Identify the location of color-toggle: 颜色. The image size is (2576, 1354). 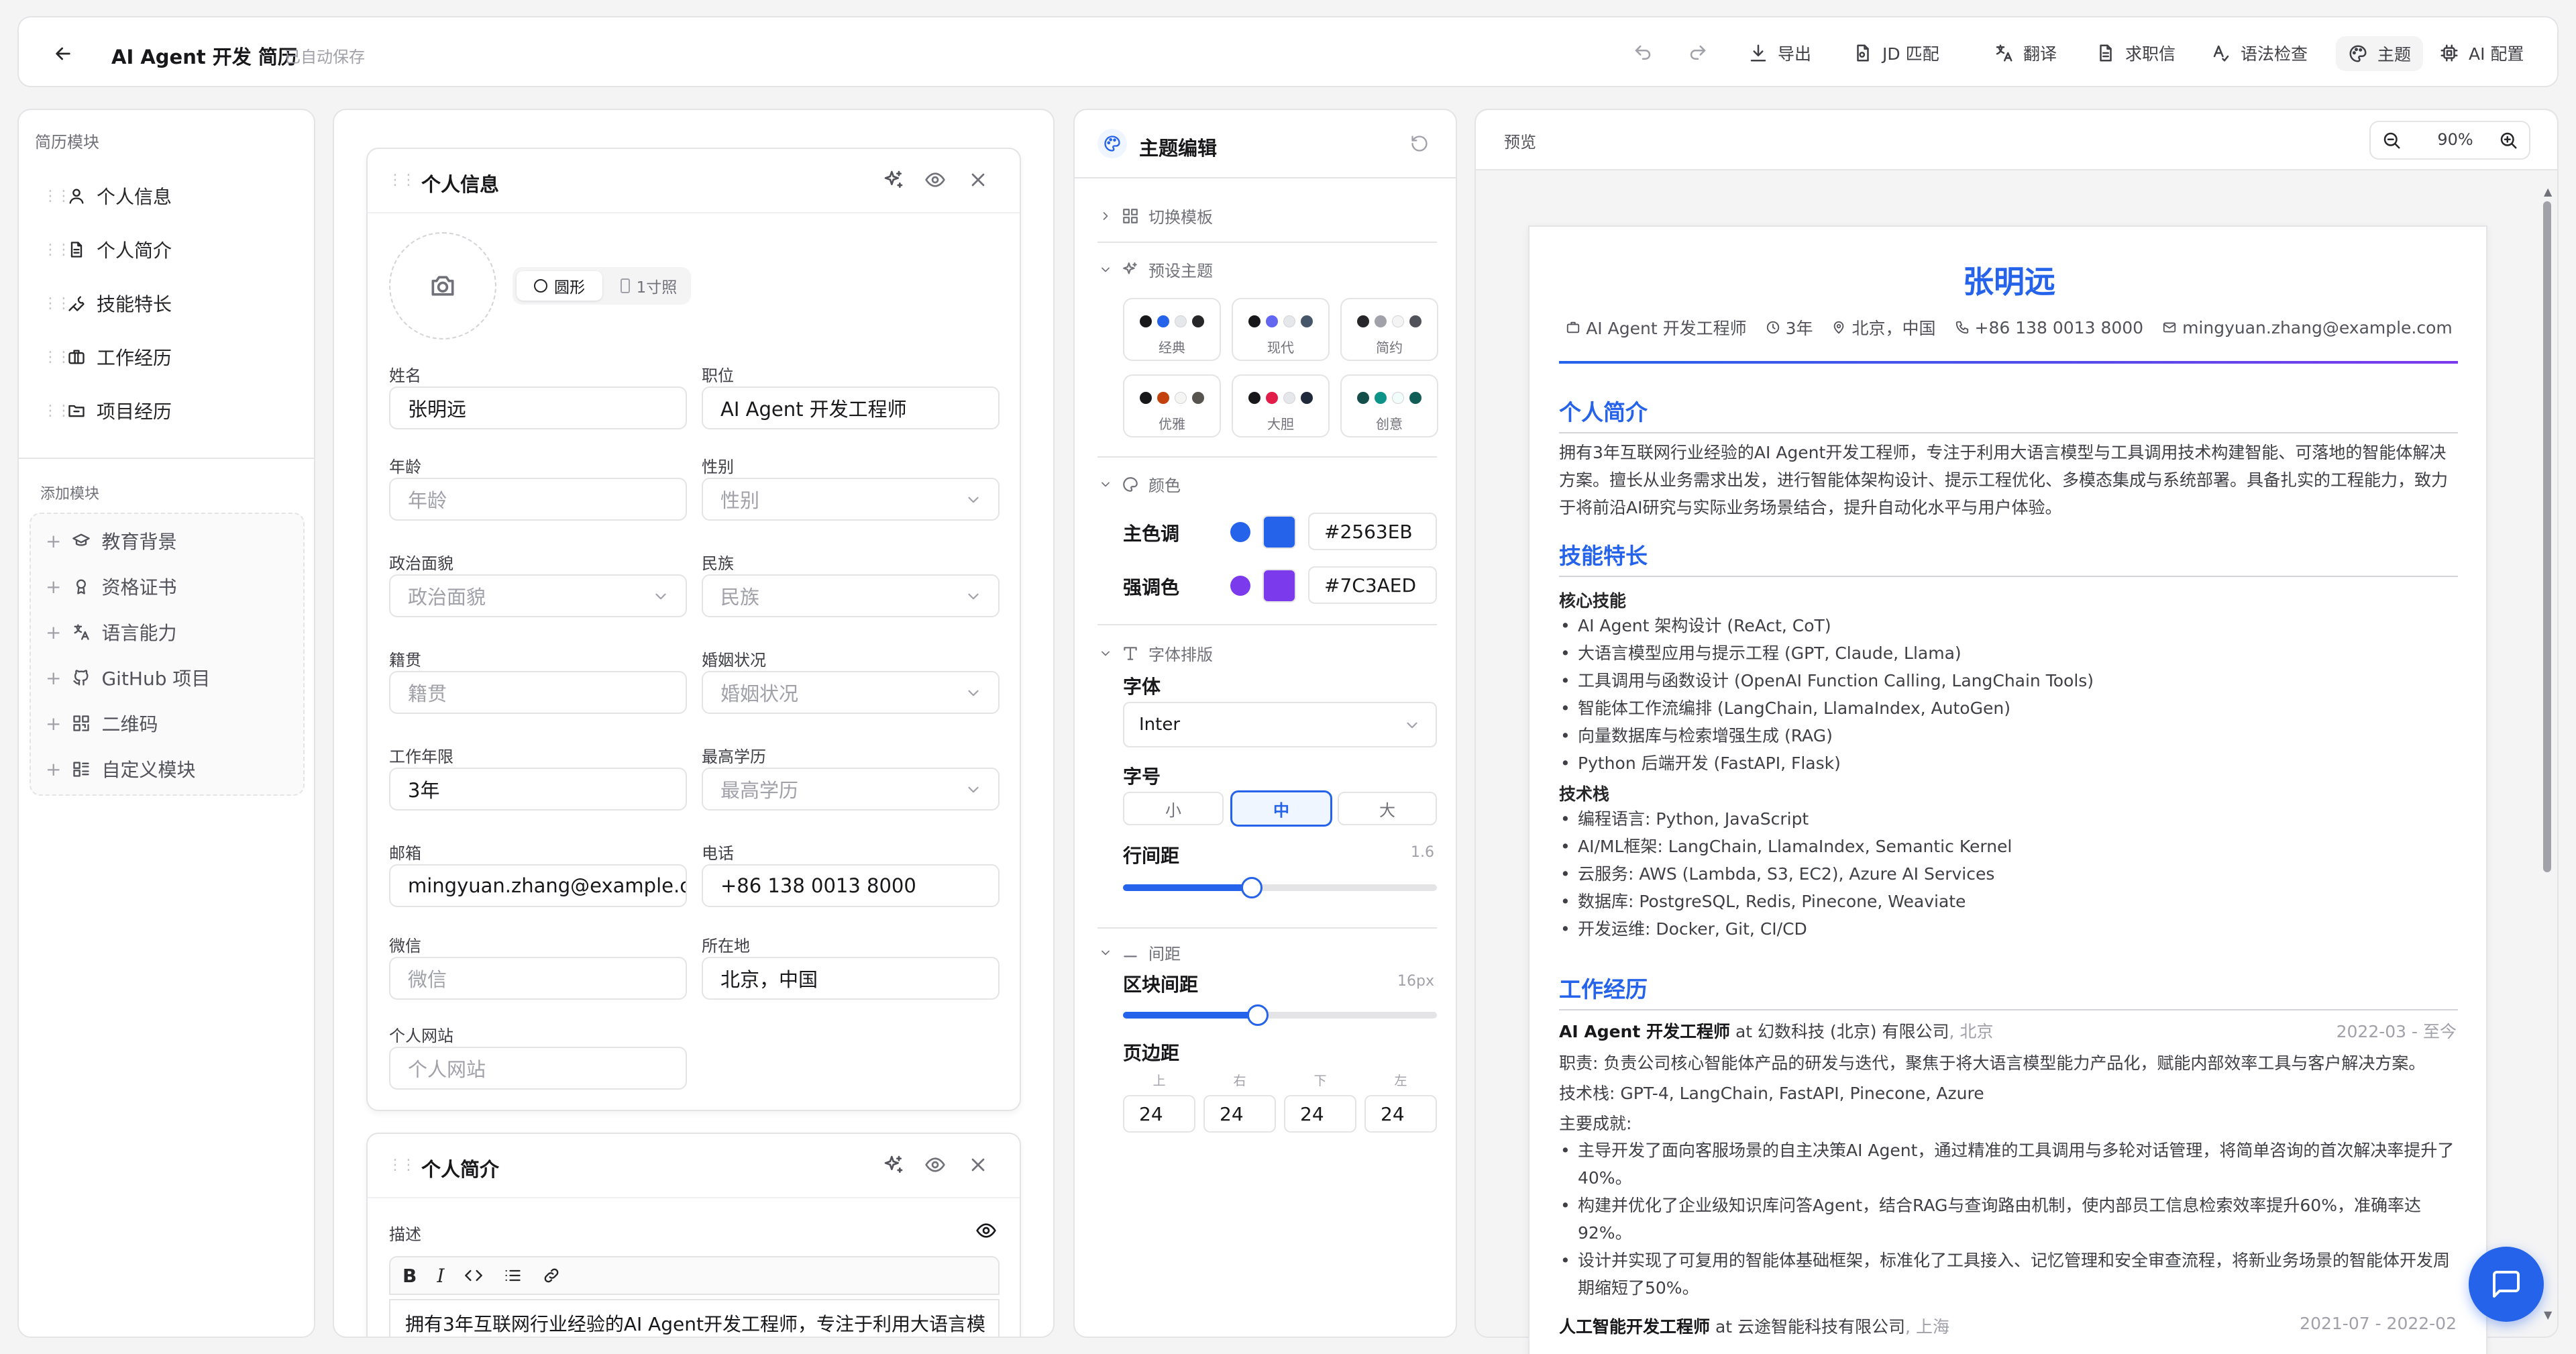
(1140, 484).